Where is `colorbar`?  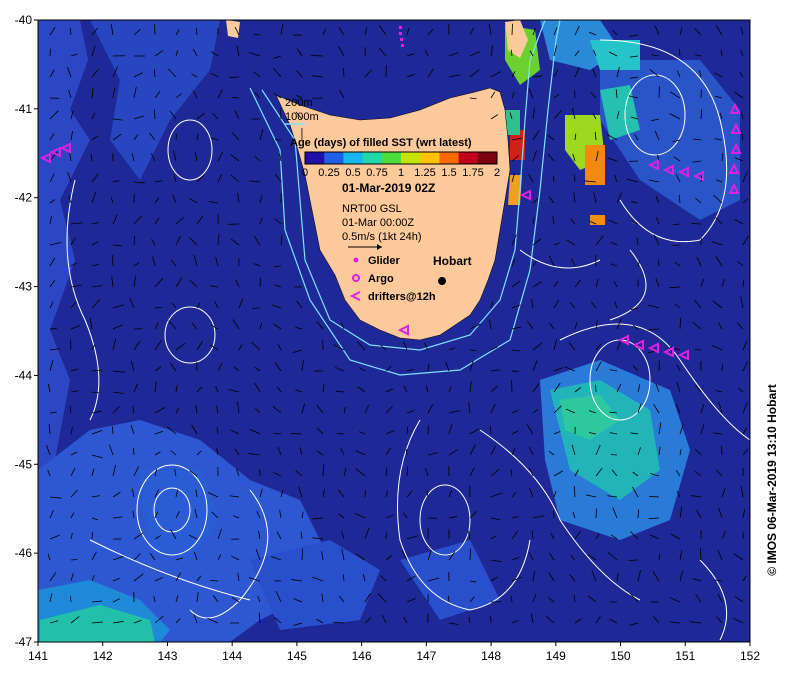
colorbar is located at coordinates (401, 158).